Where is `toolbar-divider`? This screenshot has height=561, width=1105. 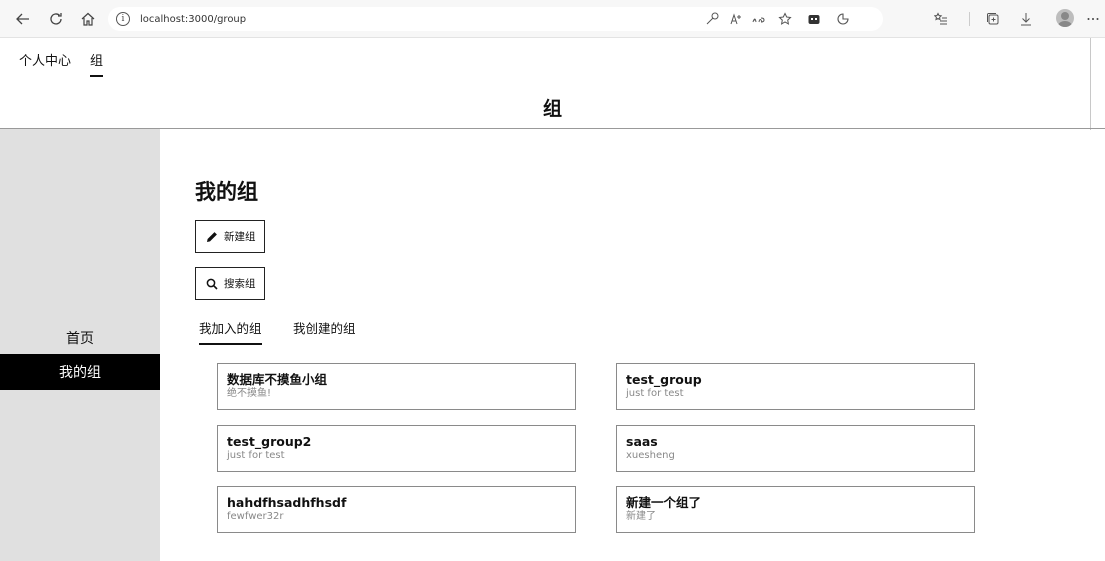
toolbar-divider is located at coordinates (969, 19).